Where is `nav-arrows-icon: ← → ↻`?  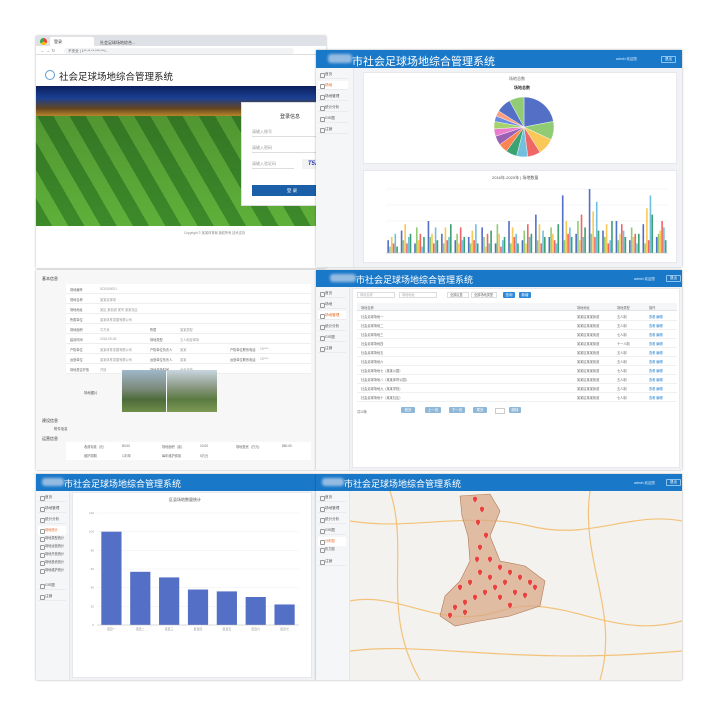
nav-arrows-icon: ← → ↻ is located at coordinates (47, 51).